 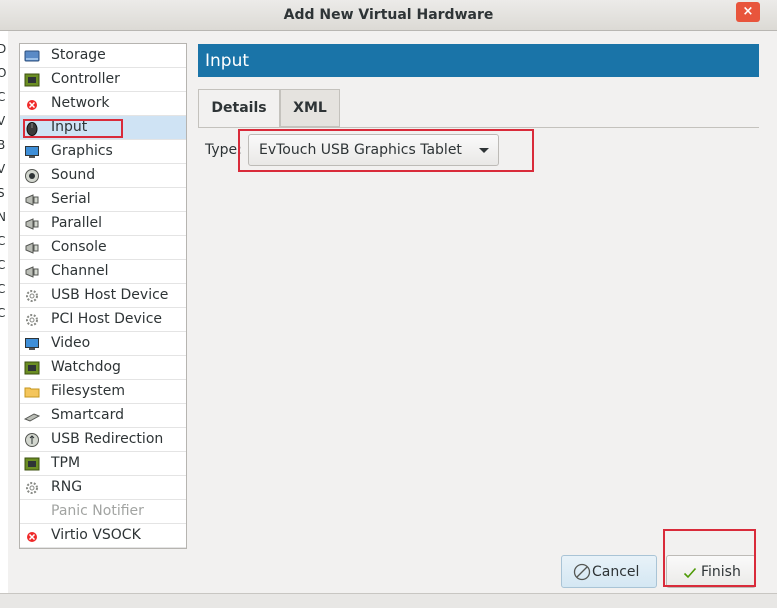 I want to click on sidebar-item-label: USB Redirection, so click(x=107, y=439).